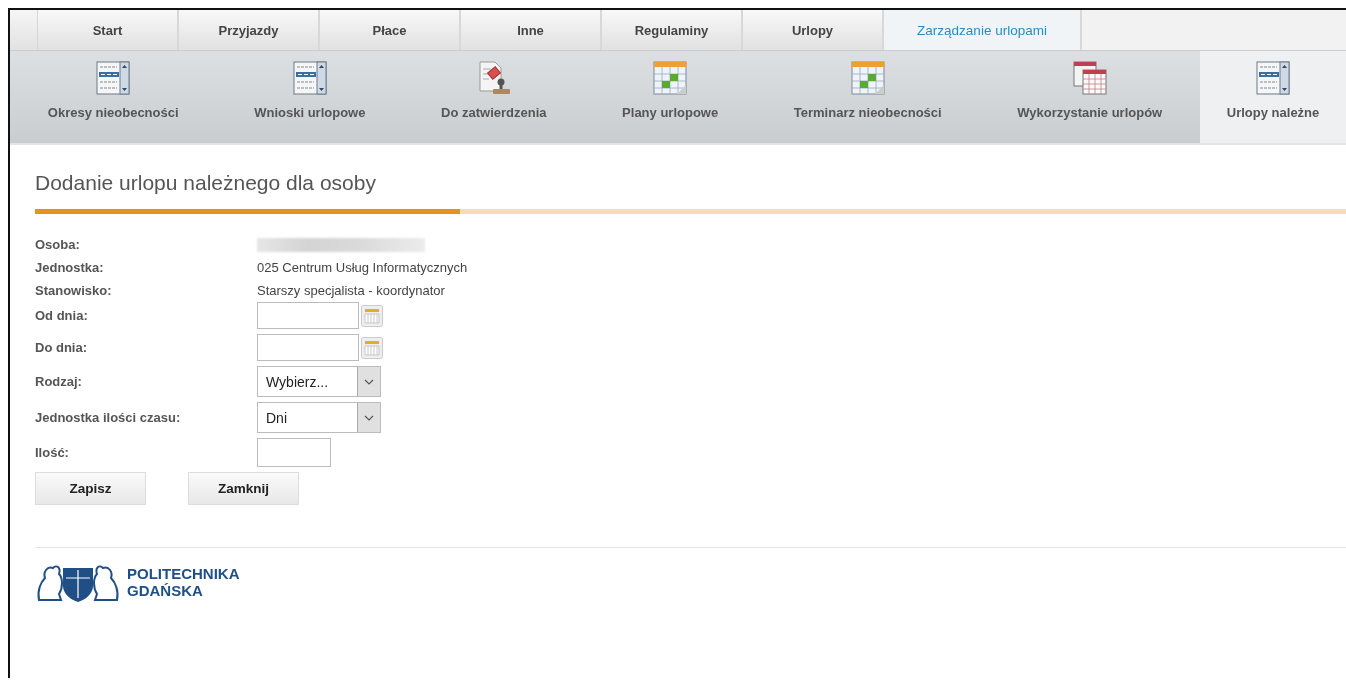  I want to click on tables-icon, so click(1089, 78).